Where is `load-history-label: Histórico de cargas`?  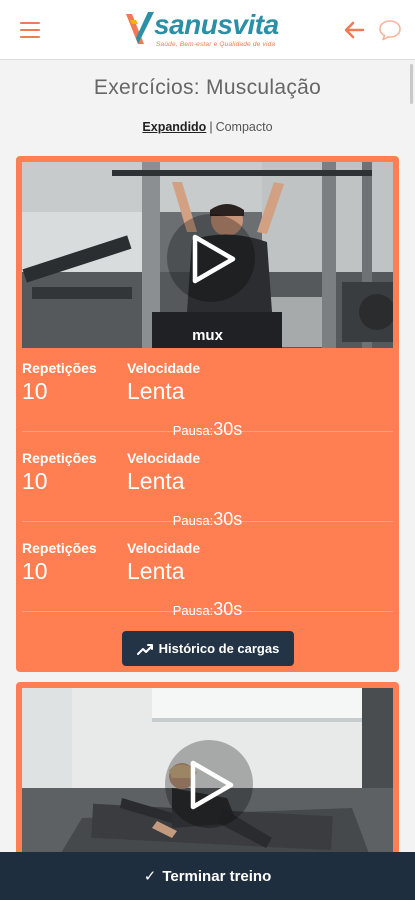 load-history-label: Histórico de cargas is located at coordinates (219, 648).